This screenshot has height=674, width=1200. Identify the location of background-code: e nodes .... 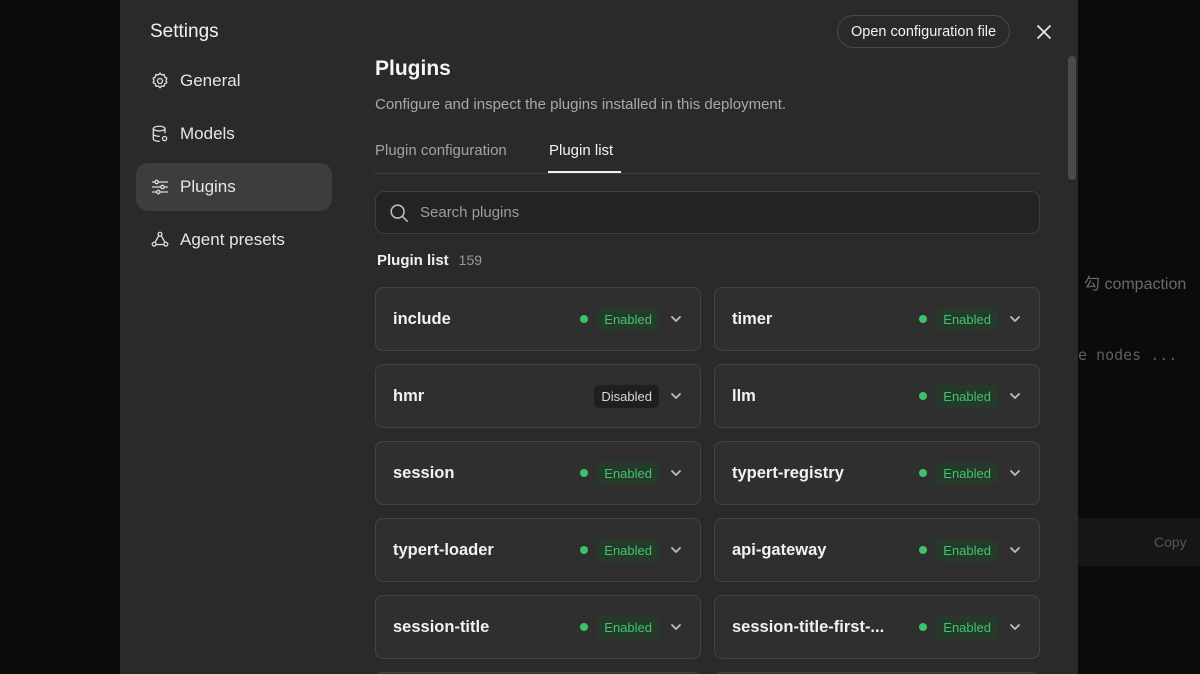
(1128, 355).